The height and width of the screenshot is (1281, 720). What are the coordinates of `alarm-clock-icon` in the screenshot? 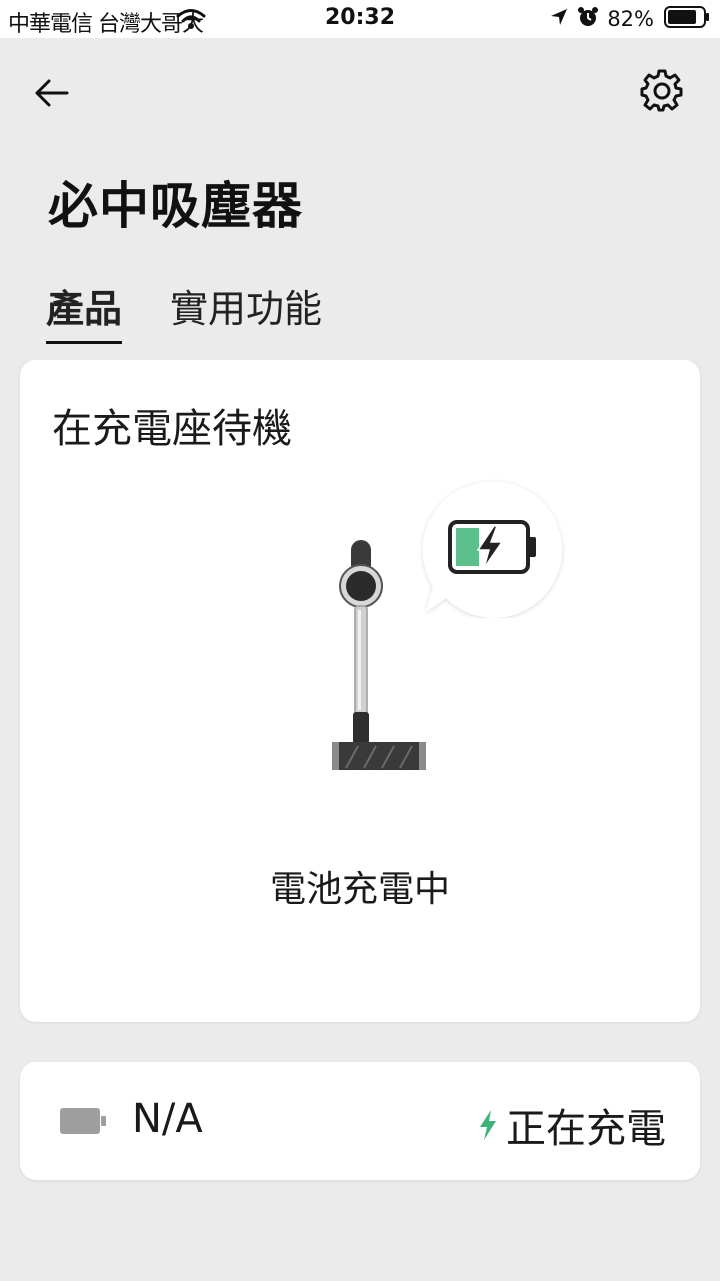 It's located at (588, 19).